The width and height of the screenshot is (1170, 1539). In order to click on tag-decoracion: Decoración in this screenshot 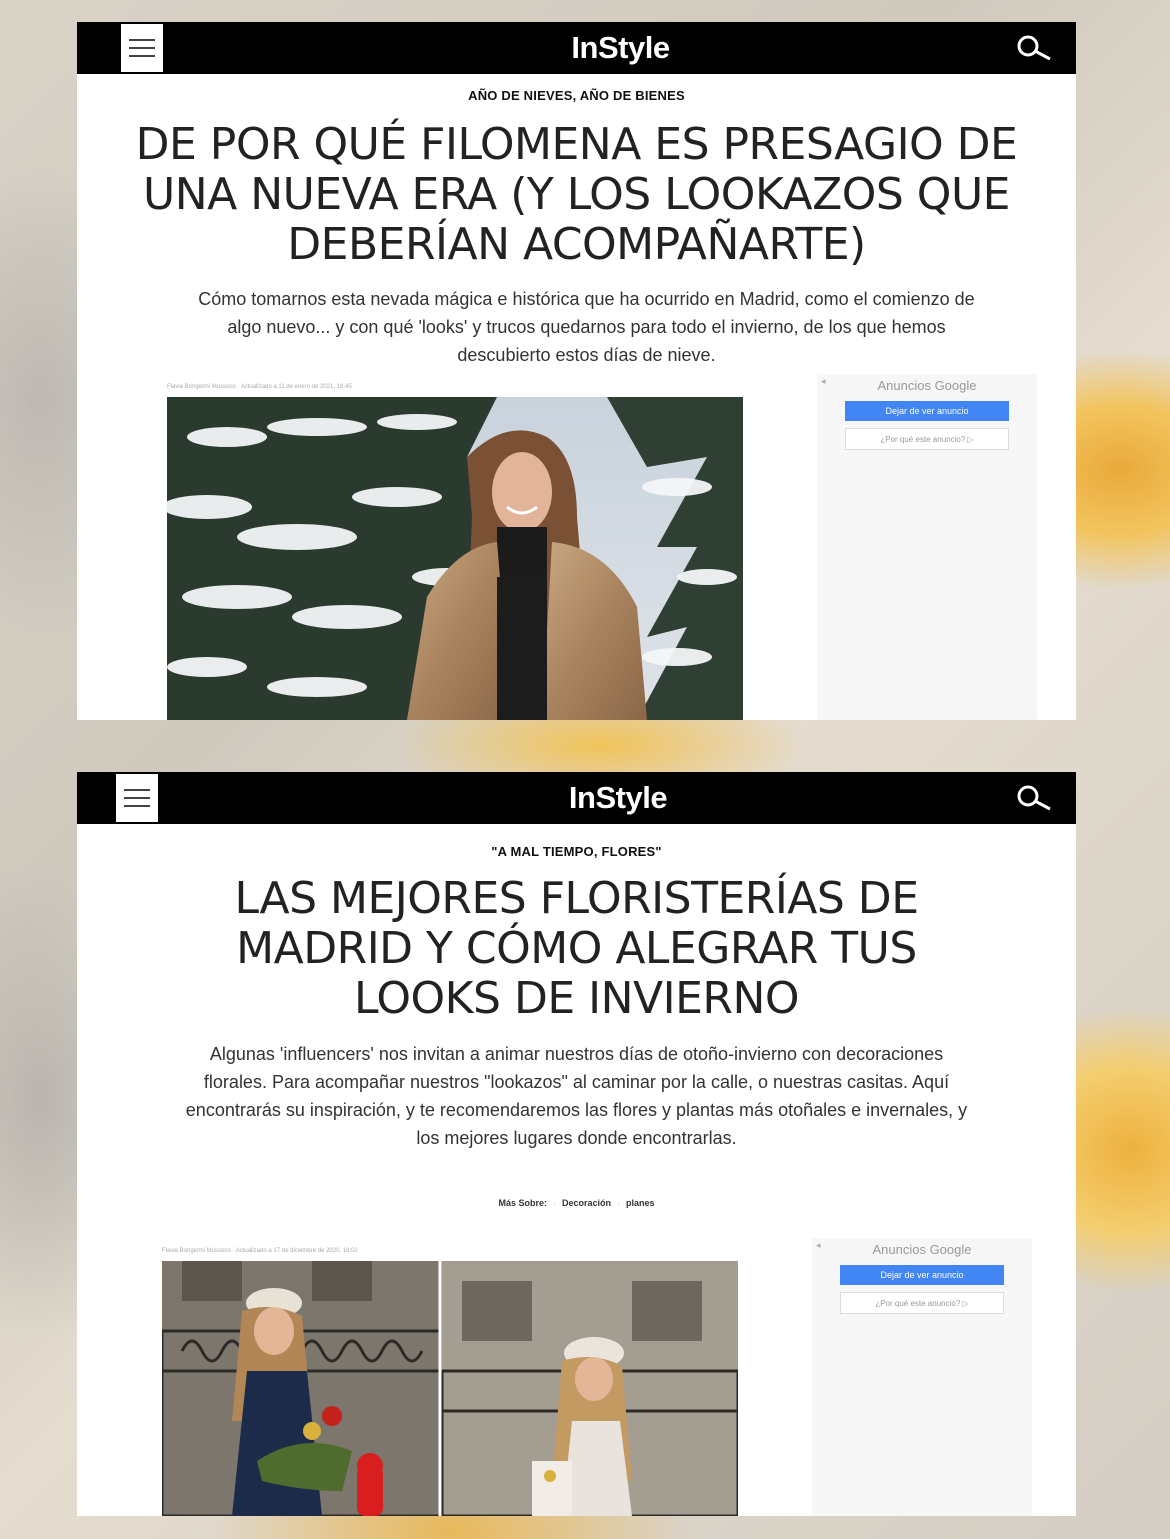, I will do `click(586, 1203)`.